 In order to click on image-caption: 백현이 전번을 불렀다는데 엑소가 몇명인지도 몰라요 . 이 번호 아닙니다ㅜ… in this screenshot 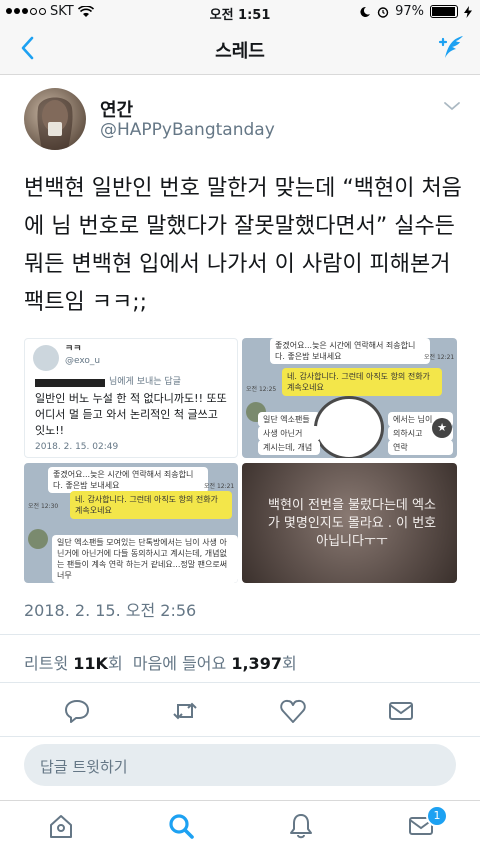, I will do `click(352, 523)`.